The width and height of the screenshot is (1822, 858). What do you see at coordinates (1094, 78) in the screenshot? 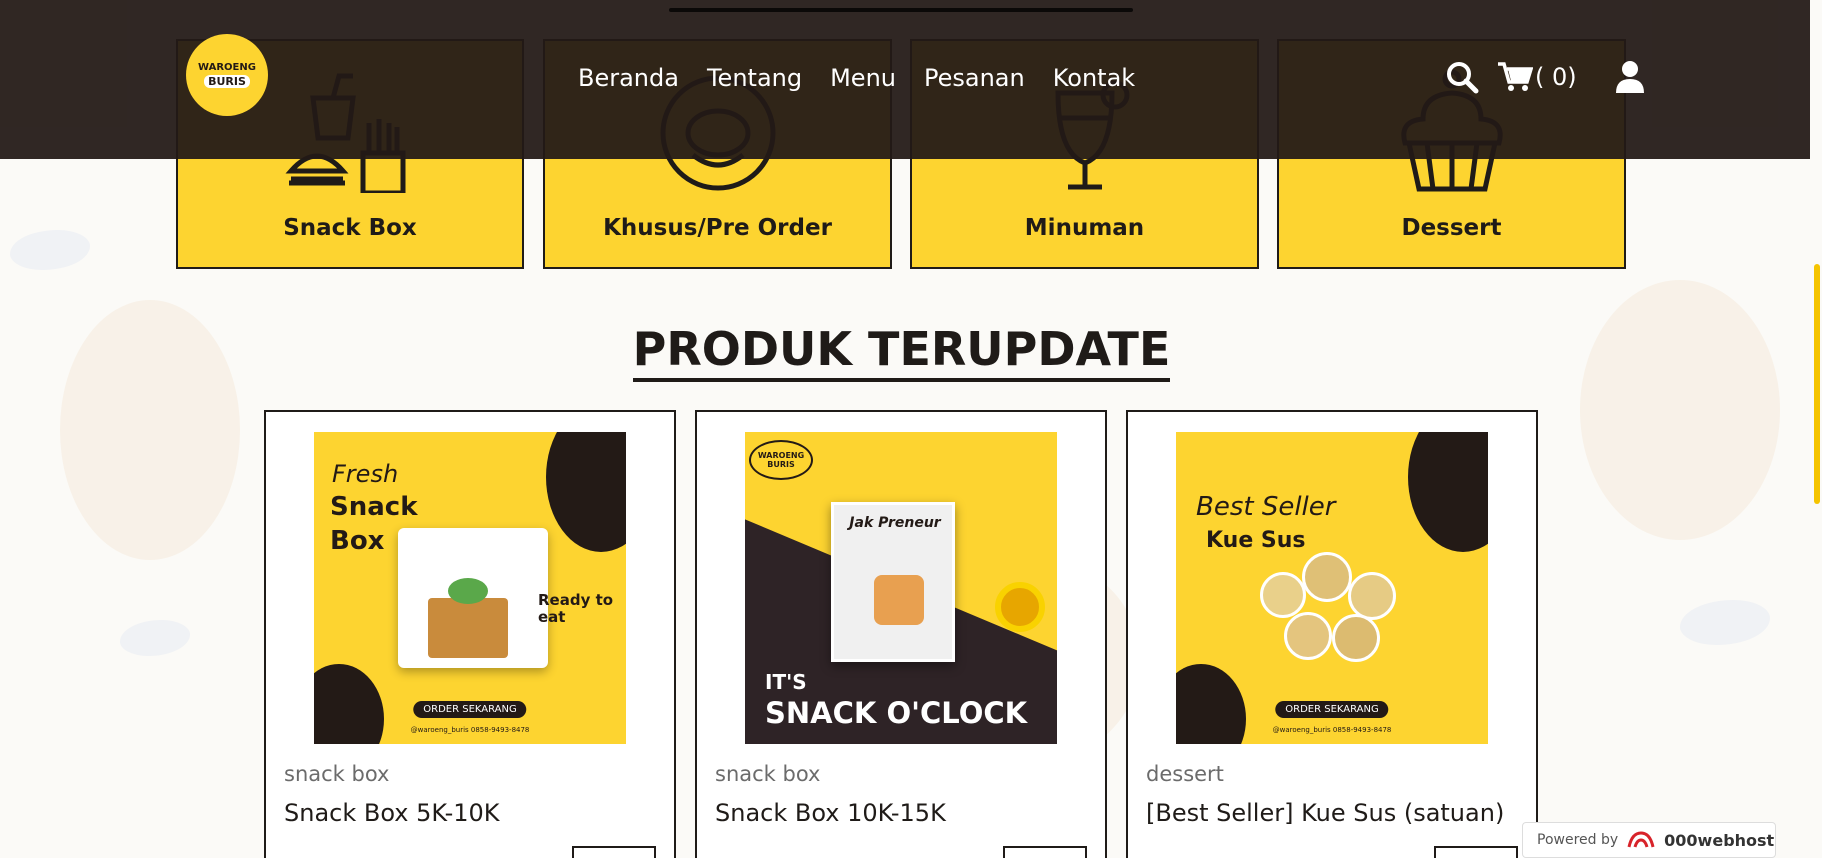
I see `nav-kontak: Kontak` at bounding box center [1094, 78].